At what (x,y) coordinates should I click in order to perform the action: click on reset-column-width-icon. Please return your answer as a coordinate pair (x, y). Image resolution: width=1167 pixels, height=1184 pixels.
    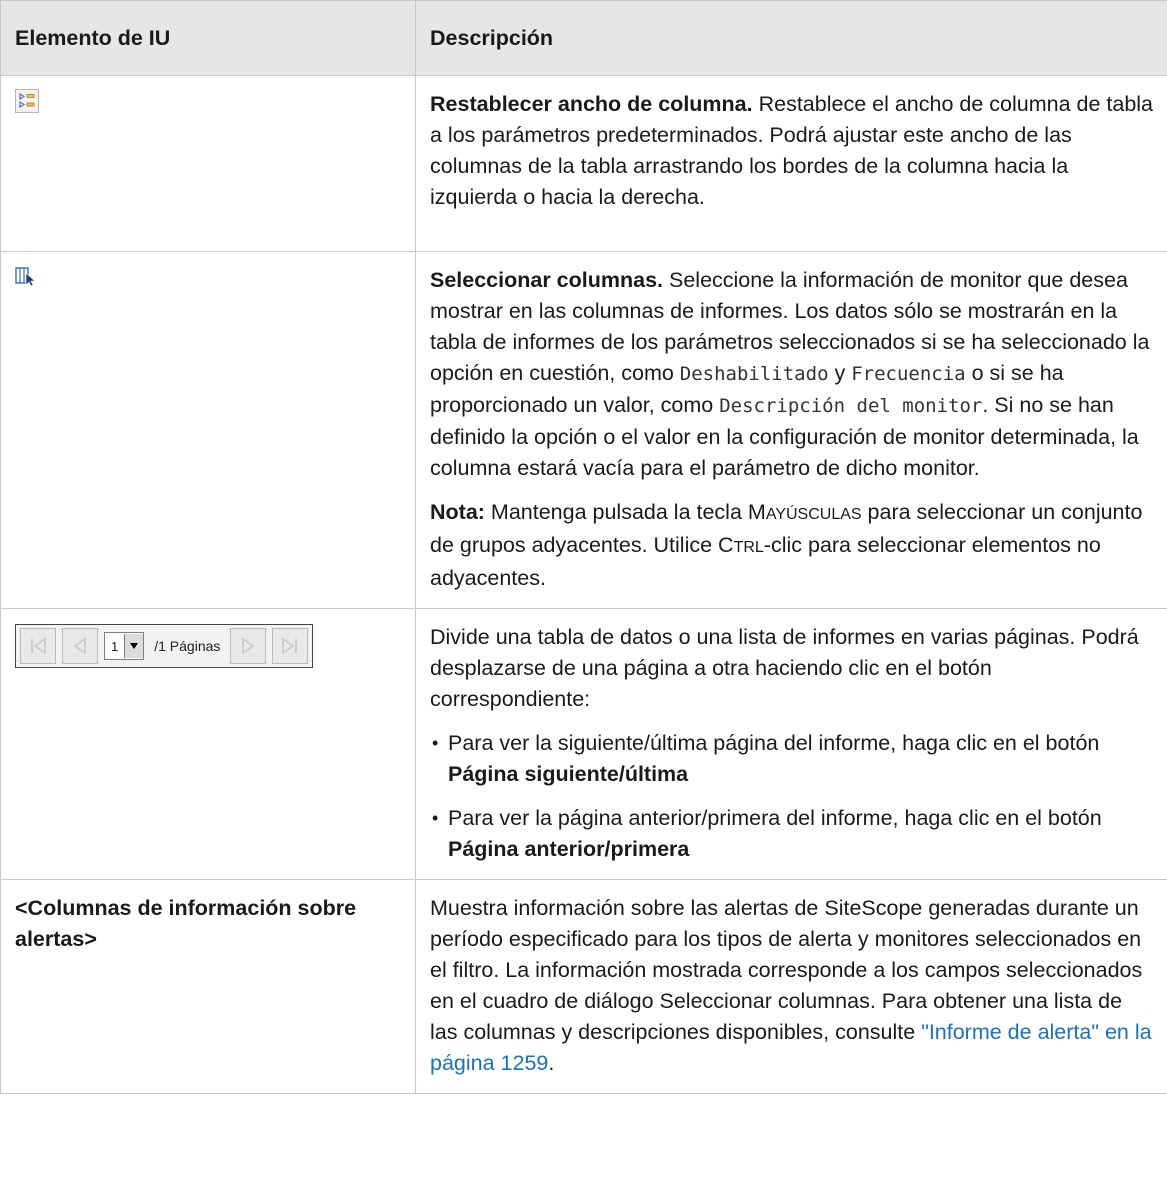
    Looking at the image, I should click on (27, 105).